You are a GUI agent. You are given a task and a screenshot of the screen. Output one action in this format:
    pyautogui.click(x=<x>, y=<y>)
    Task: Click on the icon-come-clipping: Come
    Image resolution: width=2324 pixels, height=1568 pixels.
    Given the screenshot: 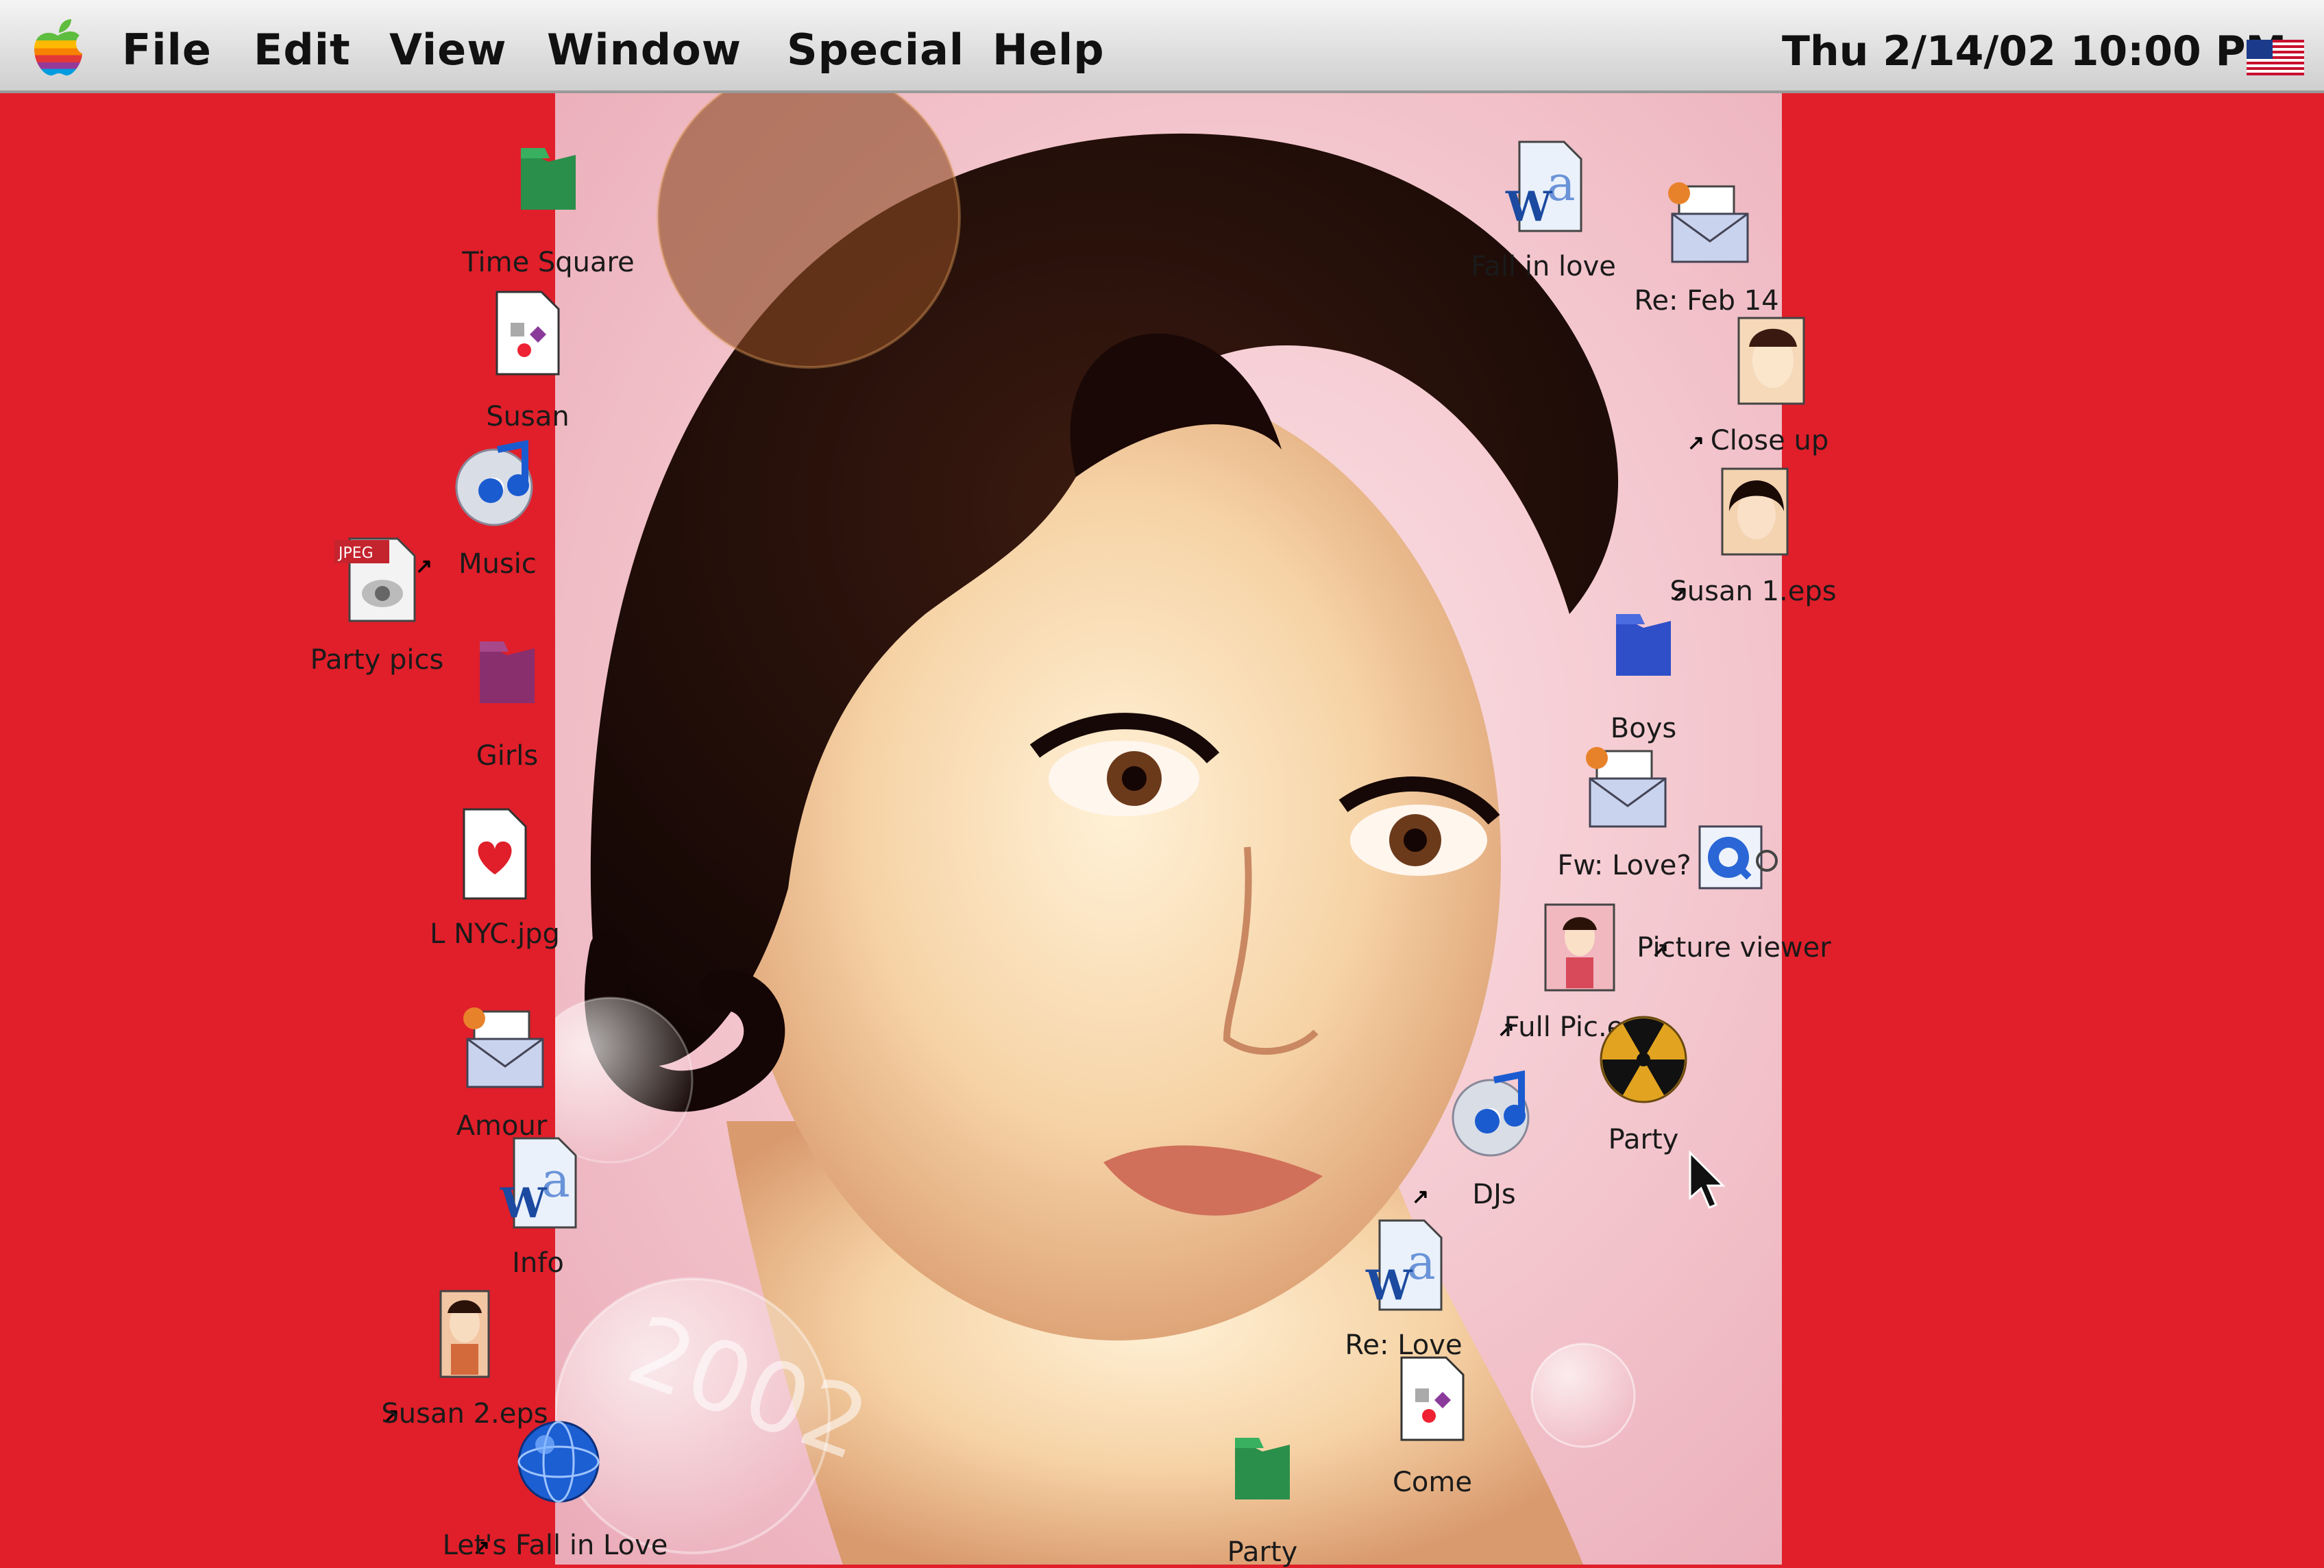 What is the action you would take?
    pyautogui.click(x=1432, y=1426)
    